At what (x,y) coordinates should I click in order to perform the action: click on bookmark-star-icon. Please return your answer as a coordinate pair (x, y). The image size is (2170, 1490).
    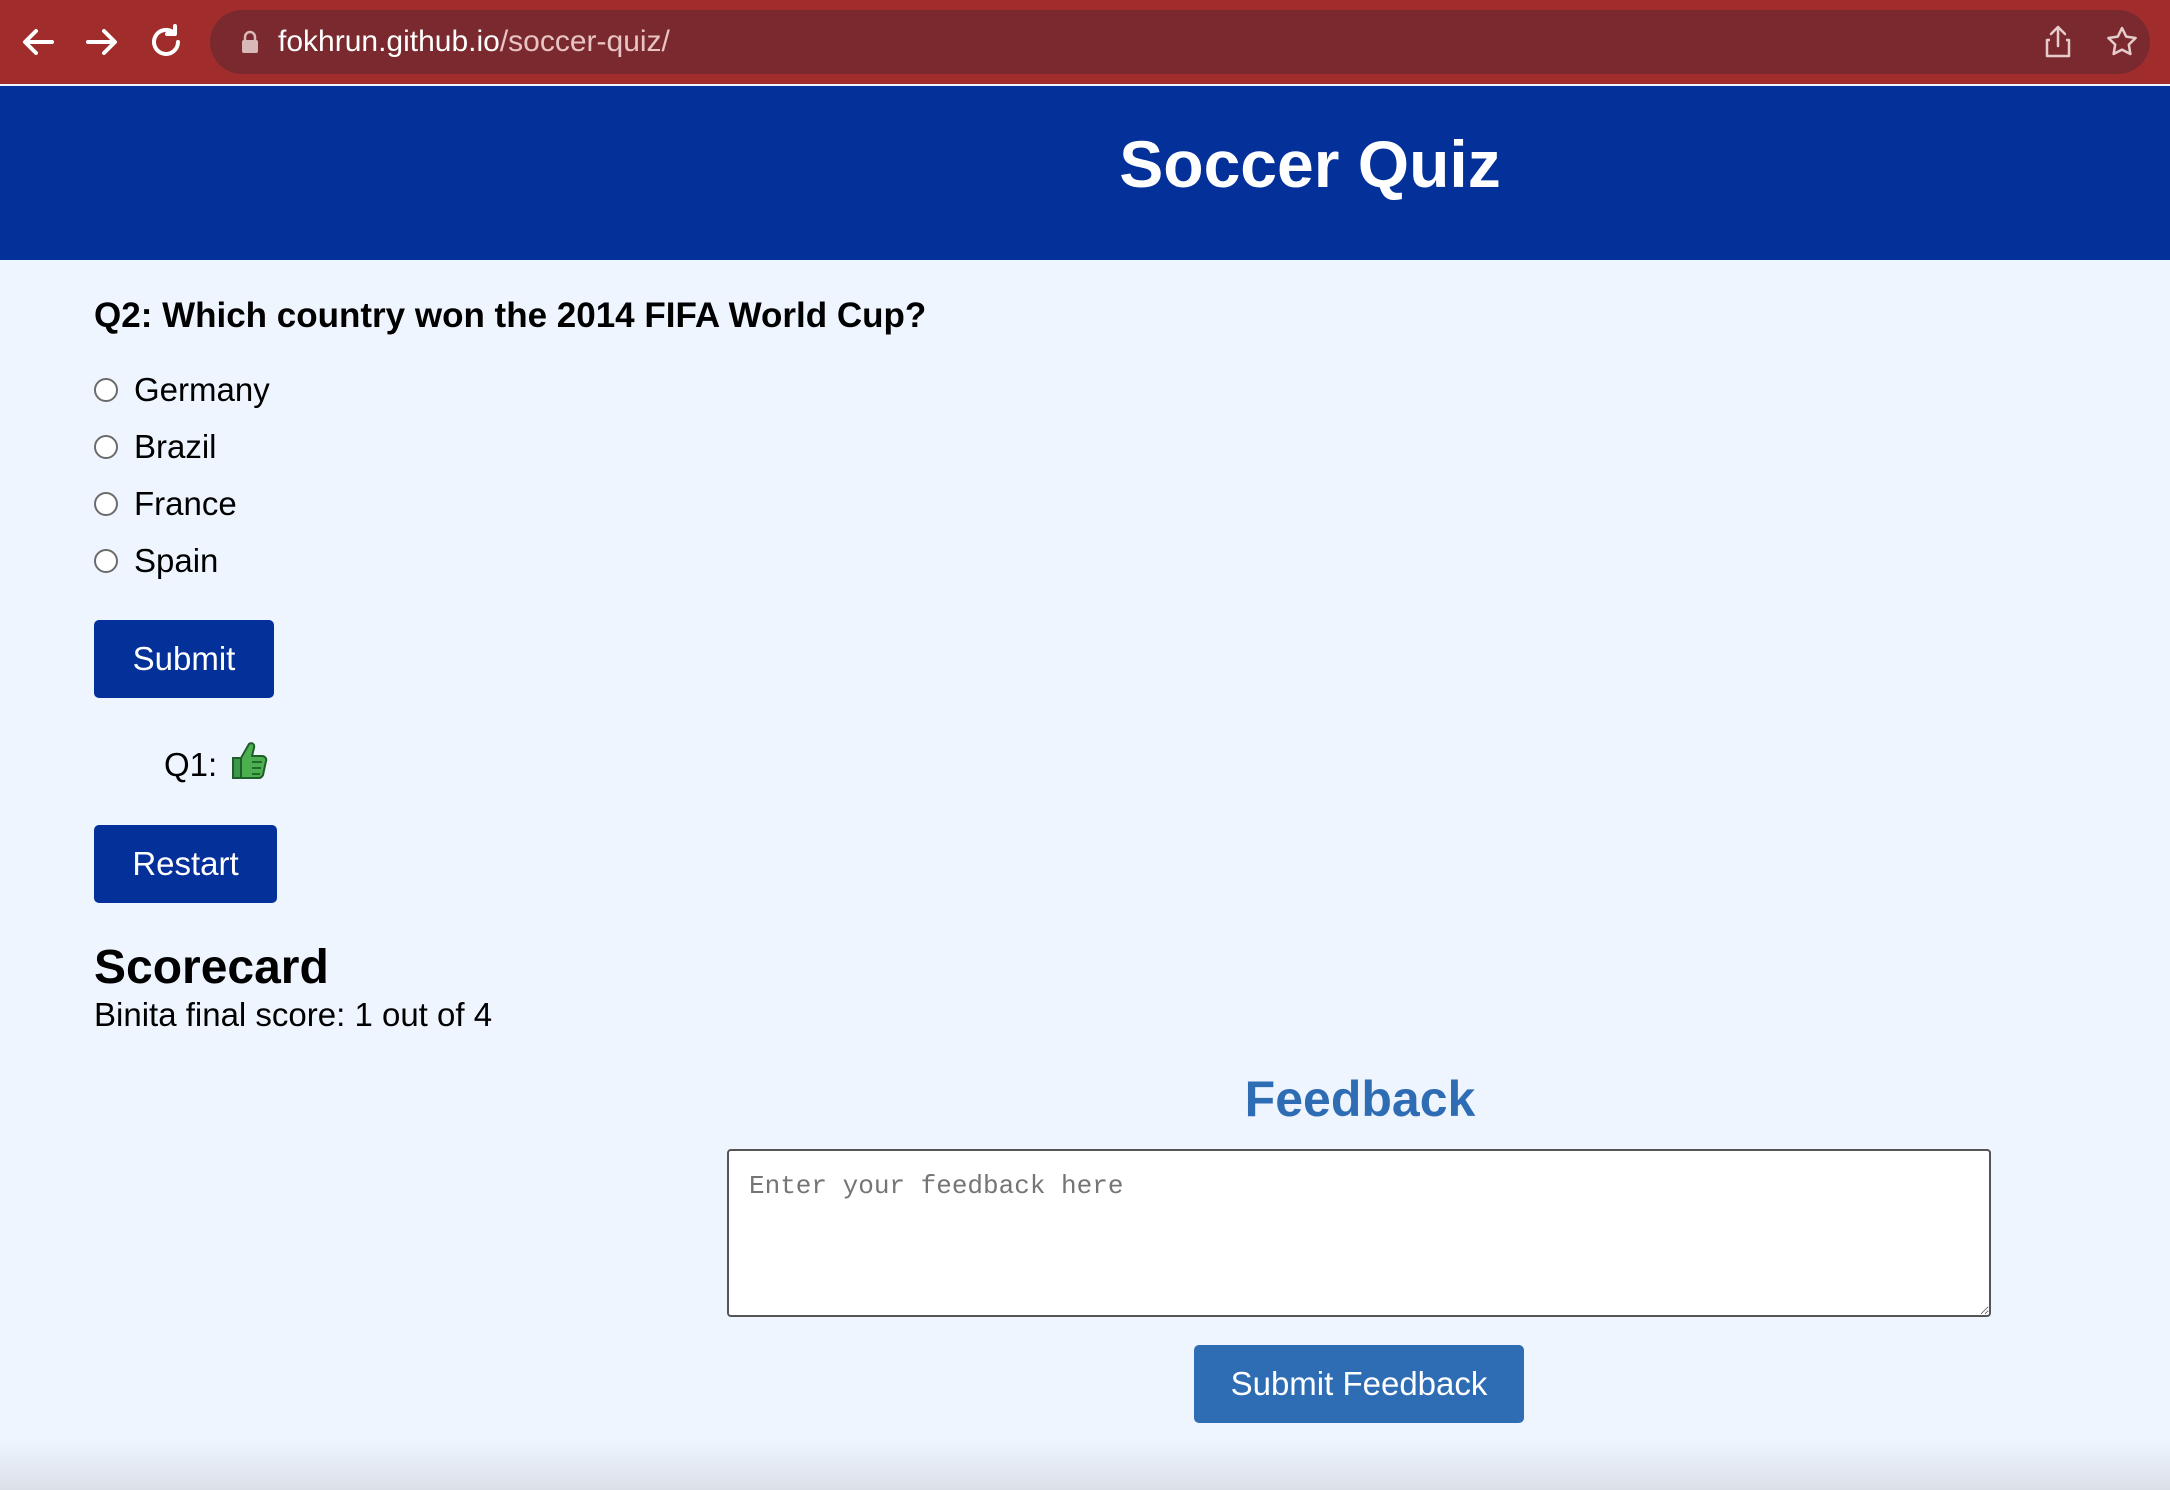
    Looking at the image, I should click on (2122, 42).